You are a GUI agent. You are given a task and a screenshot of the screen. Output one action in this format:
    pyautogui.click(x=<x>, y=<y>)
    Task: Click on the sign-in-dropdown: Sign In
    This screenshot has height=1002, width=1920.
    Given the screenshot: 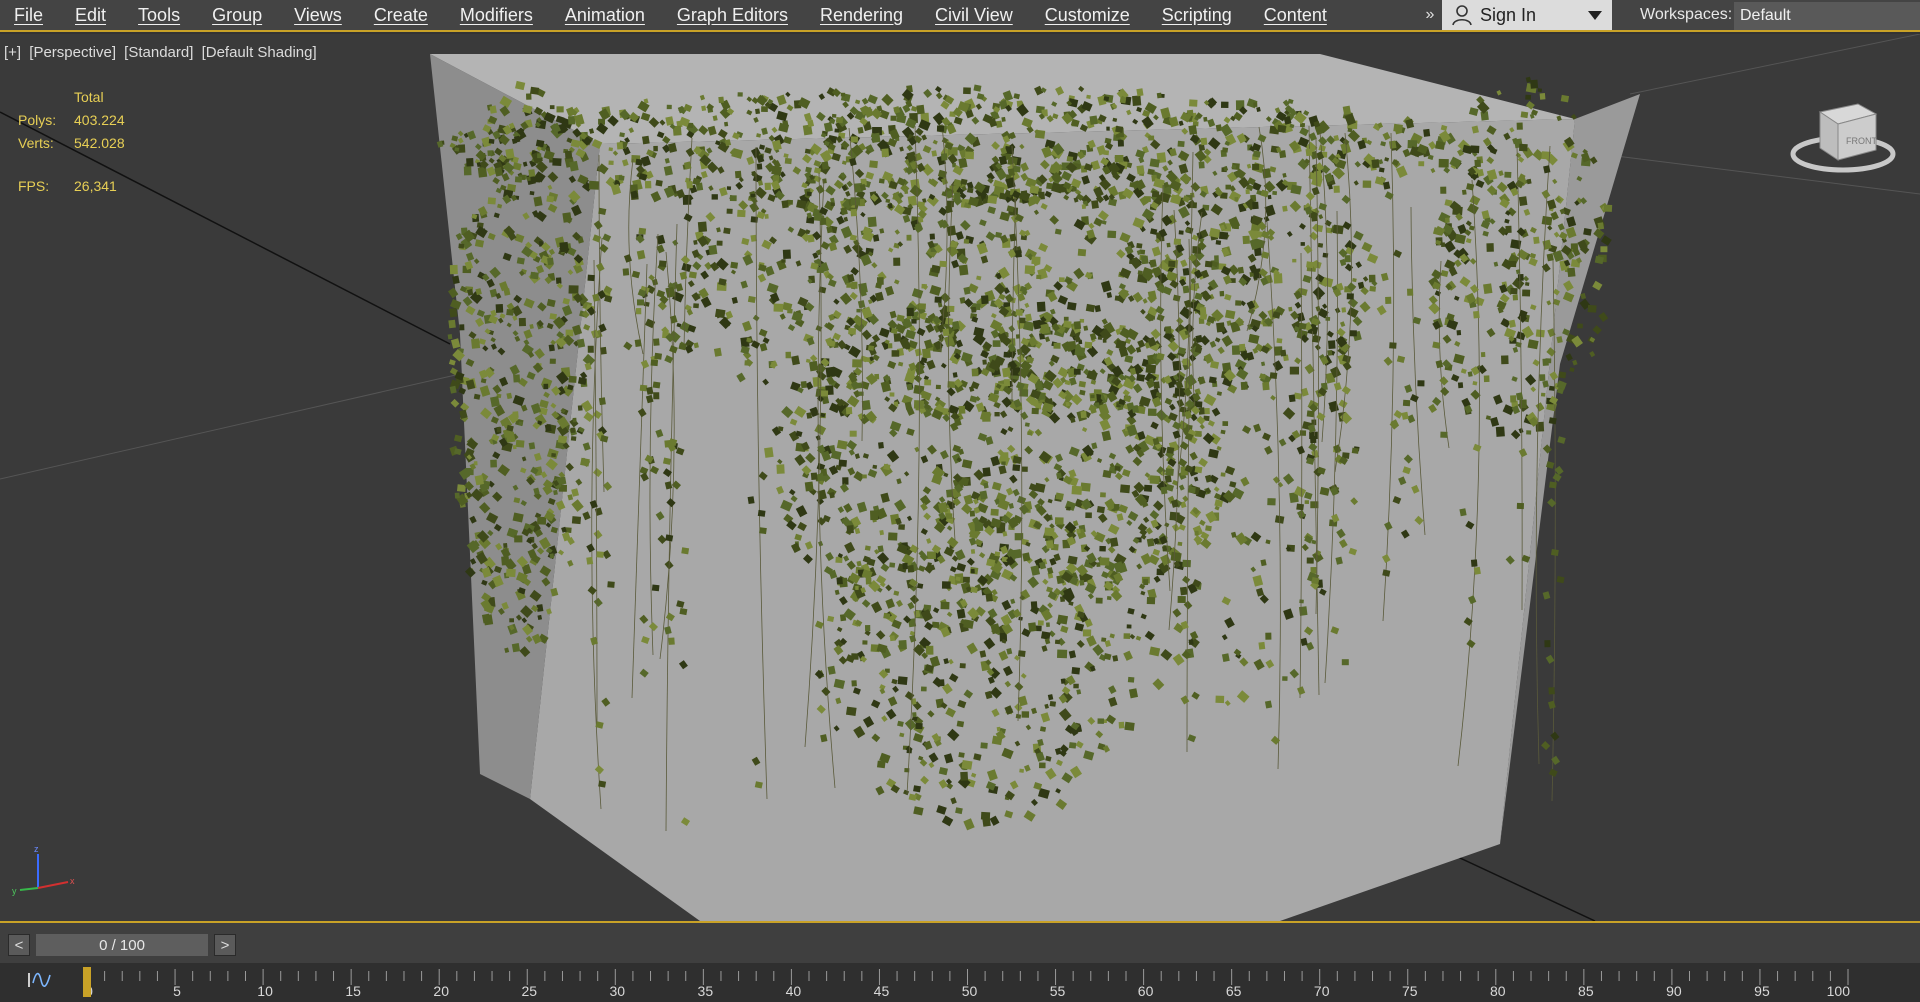 What is the action you would take?
    pyautogui.click(x=1527, y=15)
    